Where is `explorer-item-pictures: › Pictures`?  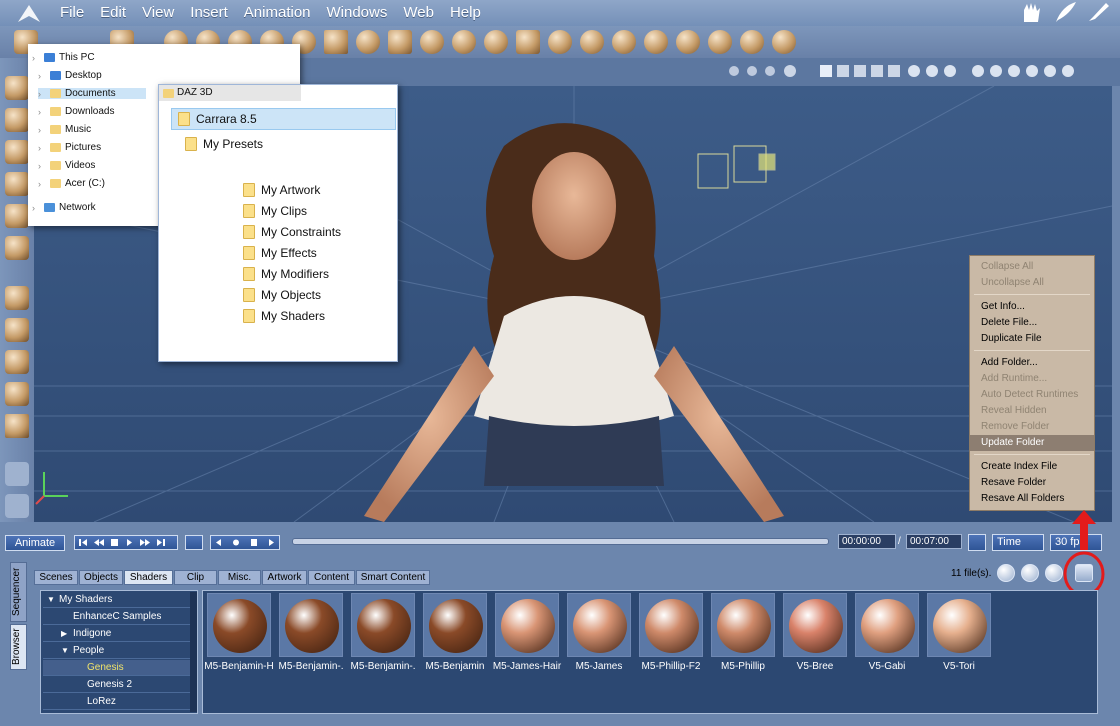 explorer-item-pictures: › Pictures is located at coordinates (69, 147).